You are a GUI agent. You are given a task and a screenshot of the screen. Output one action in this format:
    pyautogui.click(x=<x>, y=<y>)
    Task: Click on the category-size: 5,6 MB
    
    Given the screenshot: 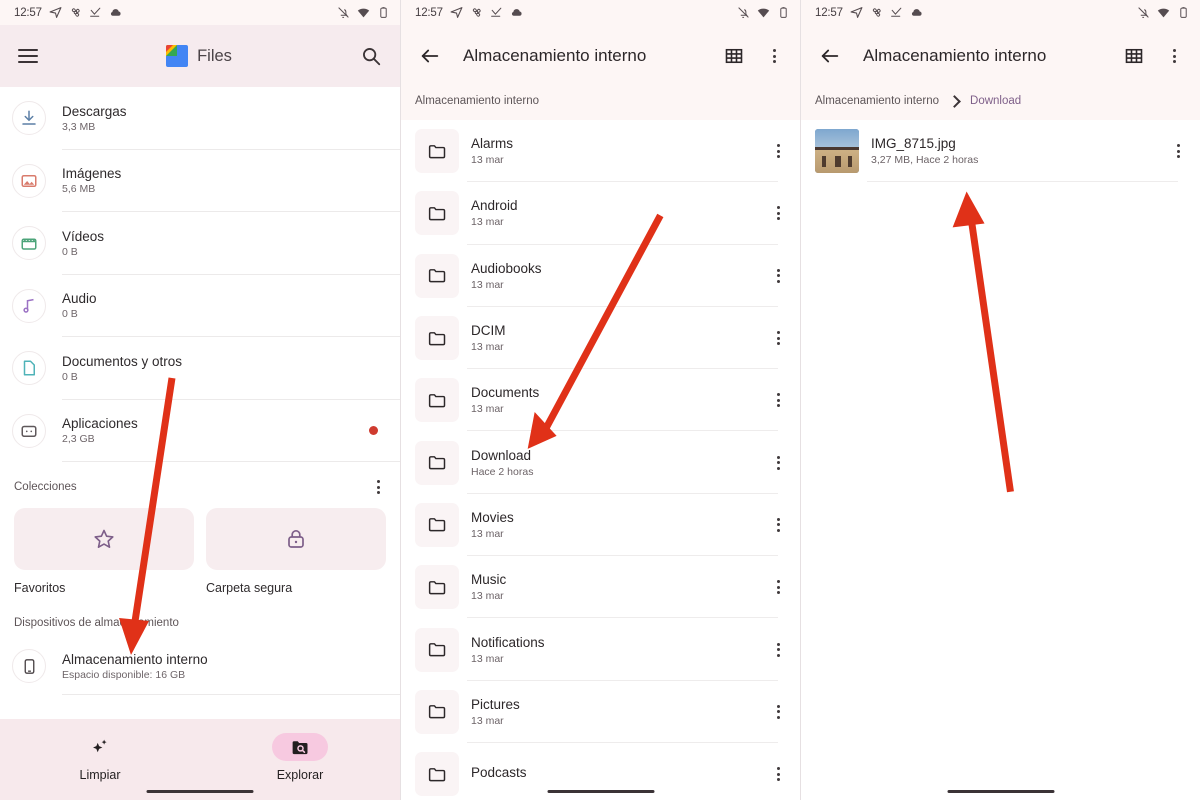 What is the action you would take?
    pyautogui.click(x=79, y=189)
    